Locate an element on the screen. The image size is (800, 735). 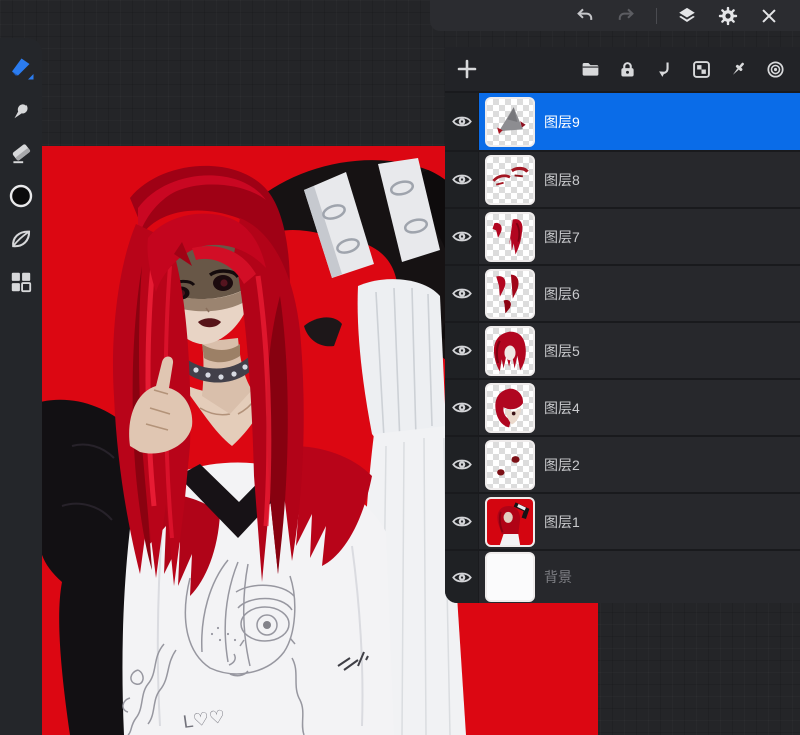
eraser-tool-button is located at coordinates (21, 153).